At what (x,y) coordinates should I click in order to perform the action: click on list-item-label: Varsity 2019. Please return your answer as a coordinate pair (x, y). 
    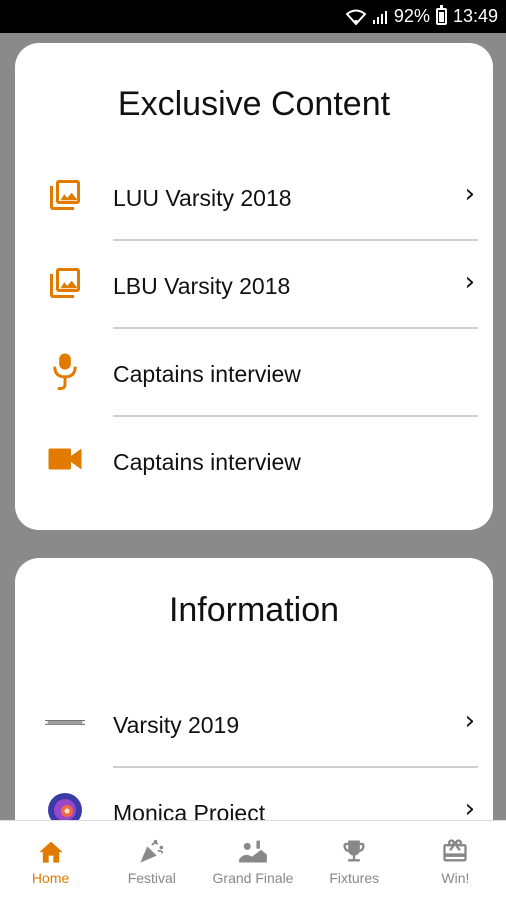
    Looking at the image, I should click on (176, 725).